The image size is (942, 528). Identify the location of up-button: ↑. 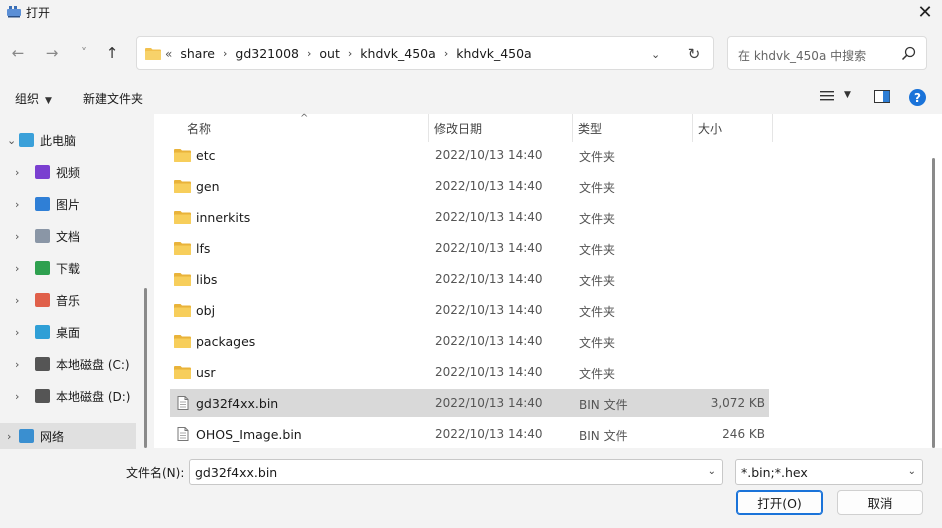
(112, 53).